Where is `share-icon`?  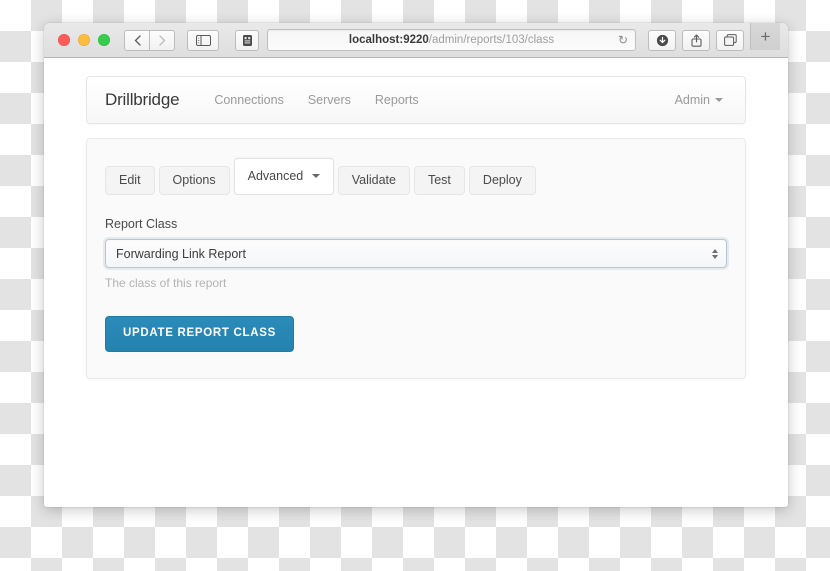 share-icon is located at coordinates (696, 40).